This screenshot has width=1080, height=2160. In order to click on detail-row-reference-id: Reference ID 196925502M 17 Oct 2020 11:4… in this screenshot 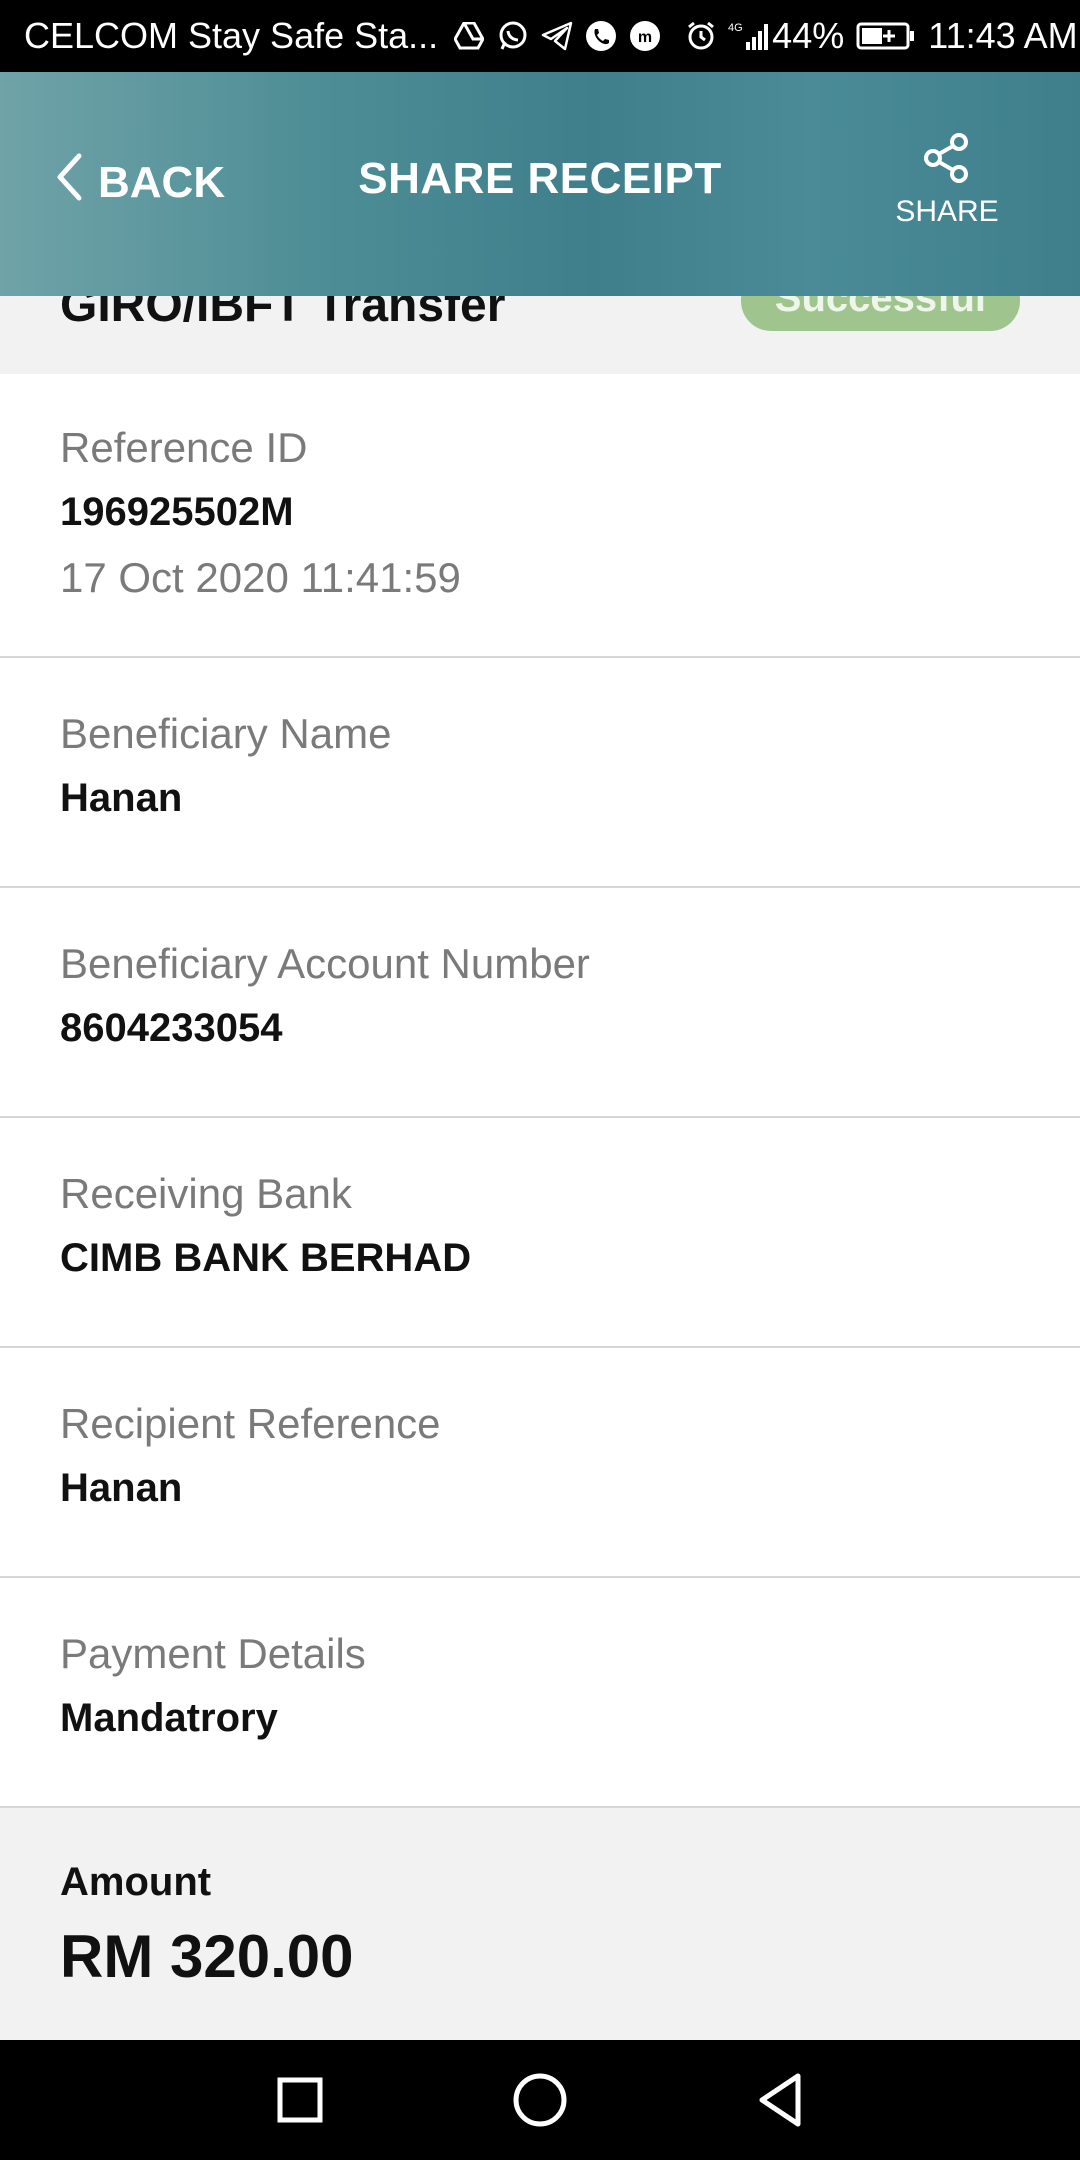, I will do `click(540, 516)`.